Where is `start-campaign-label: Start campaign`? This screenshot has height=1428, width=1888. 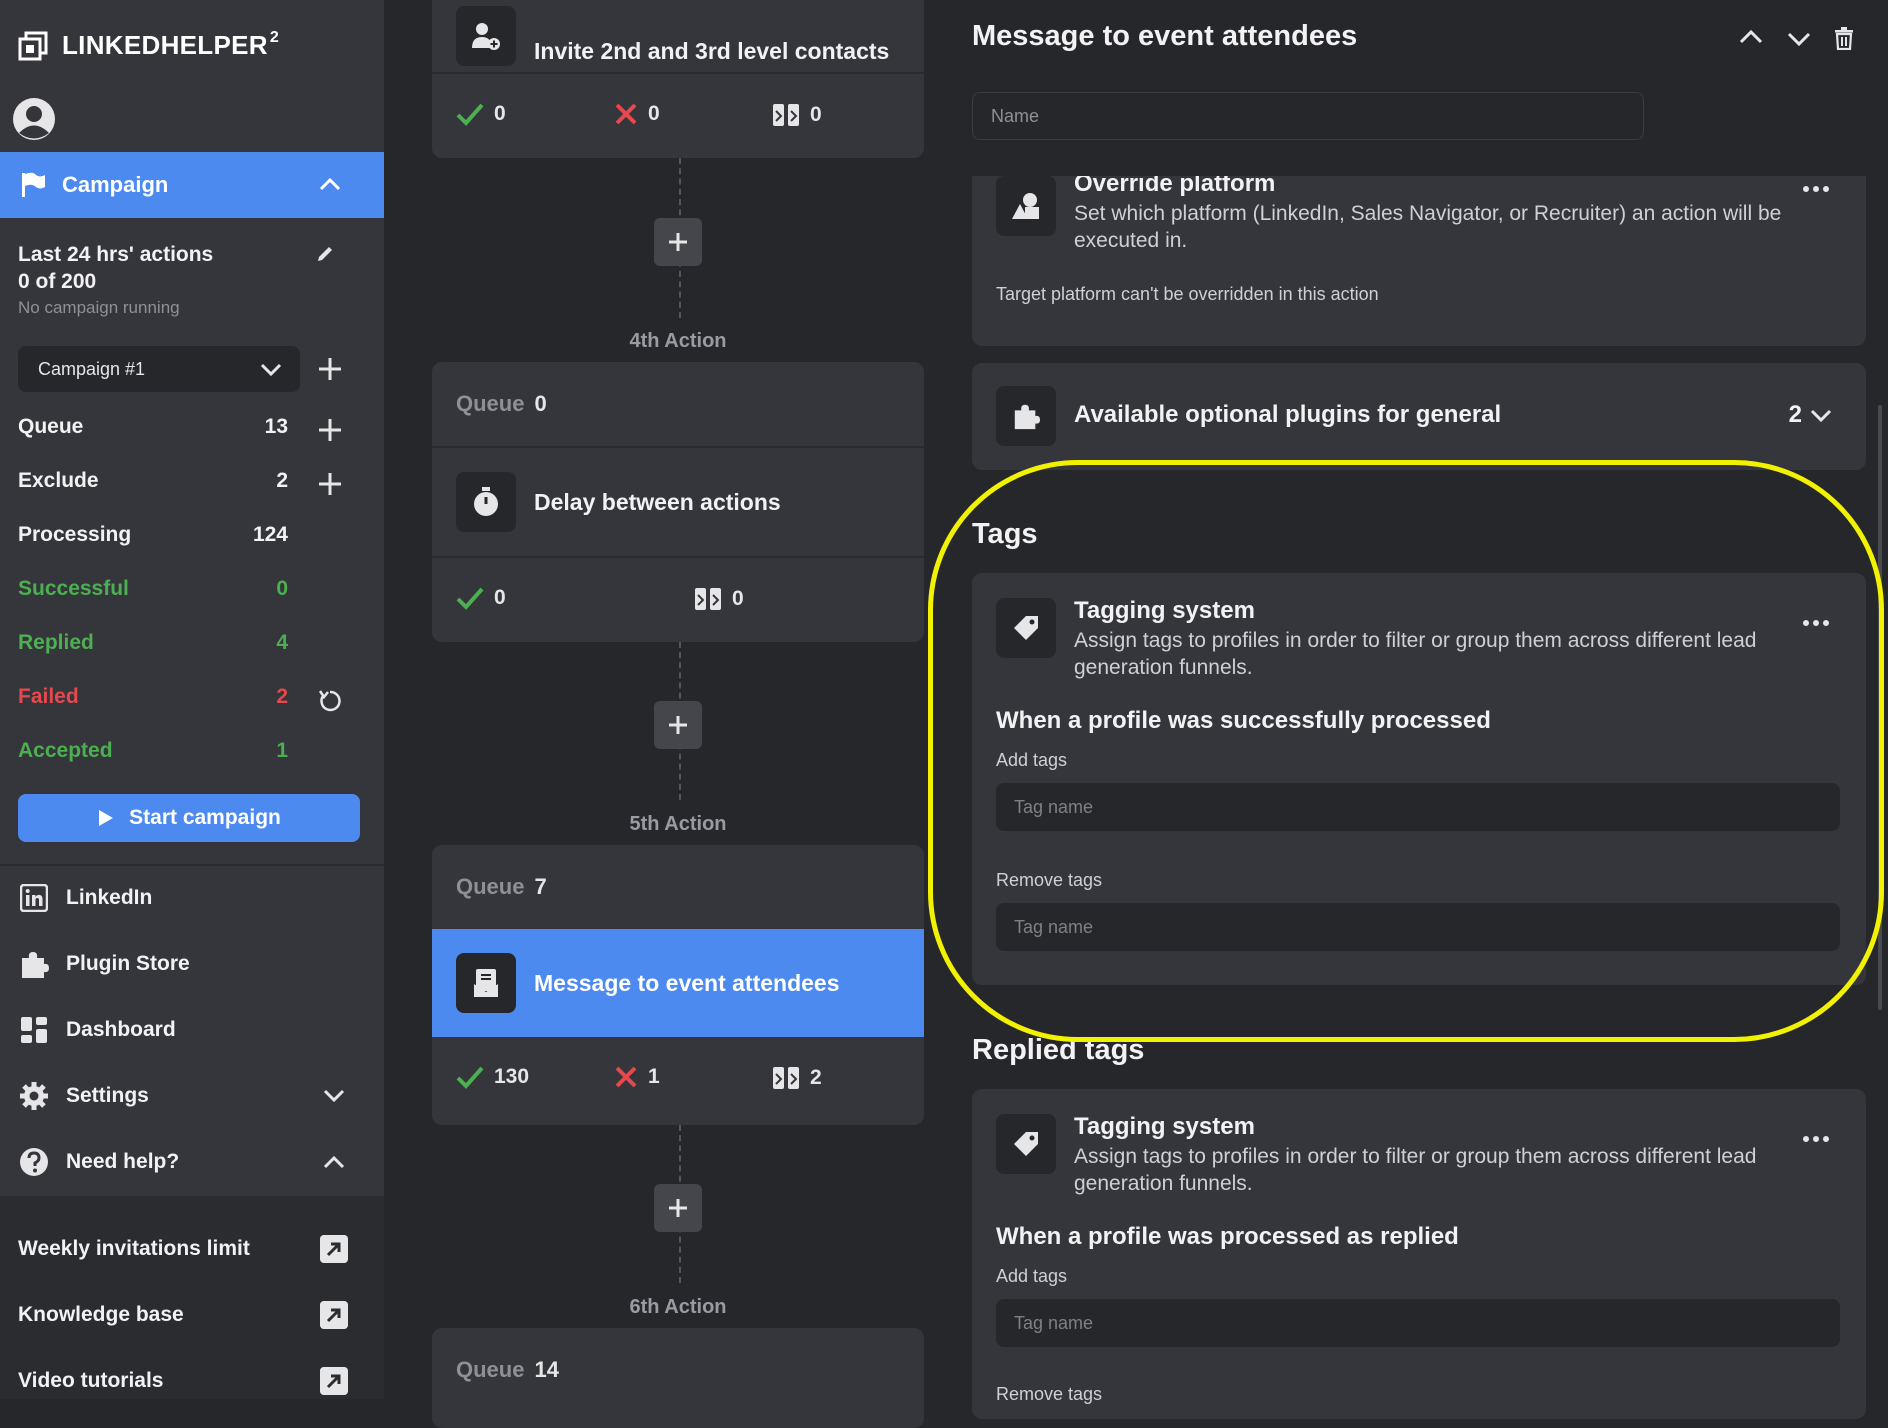
start-campaign-label: Start campaign is located at coordinates (205, 817).